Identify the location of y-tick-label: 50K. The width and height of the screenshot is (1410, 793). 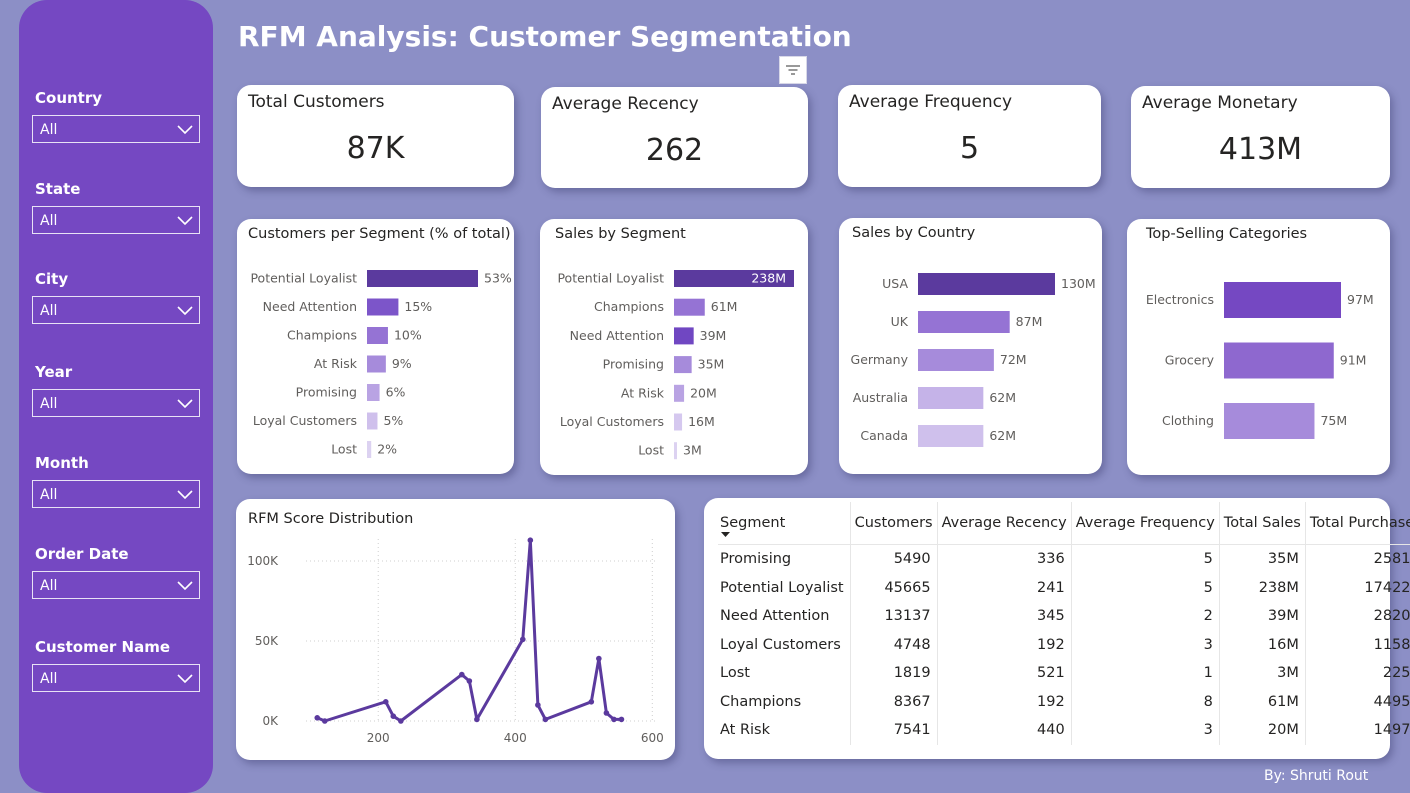
(267, 641).